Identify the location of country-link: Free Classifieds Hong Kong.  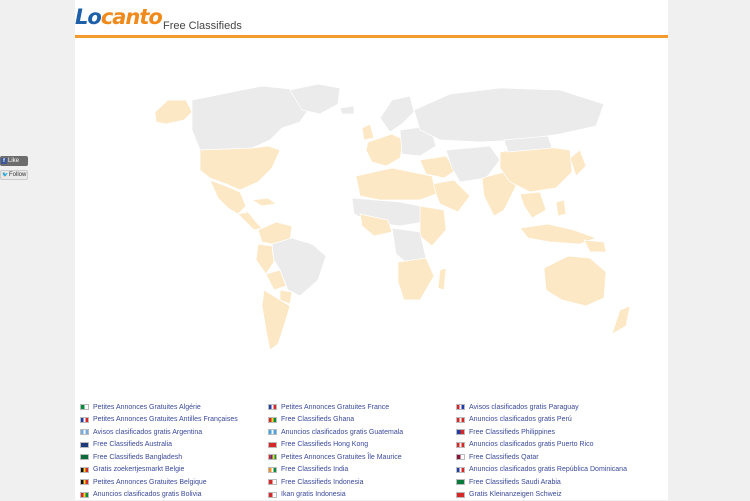
(362, 445).